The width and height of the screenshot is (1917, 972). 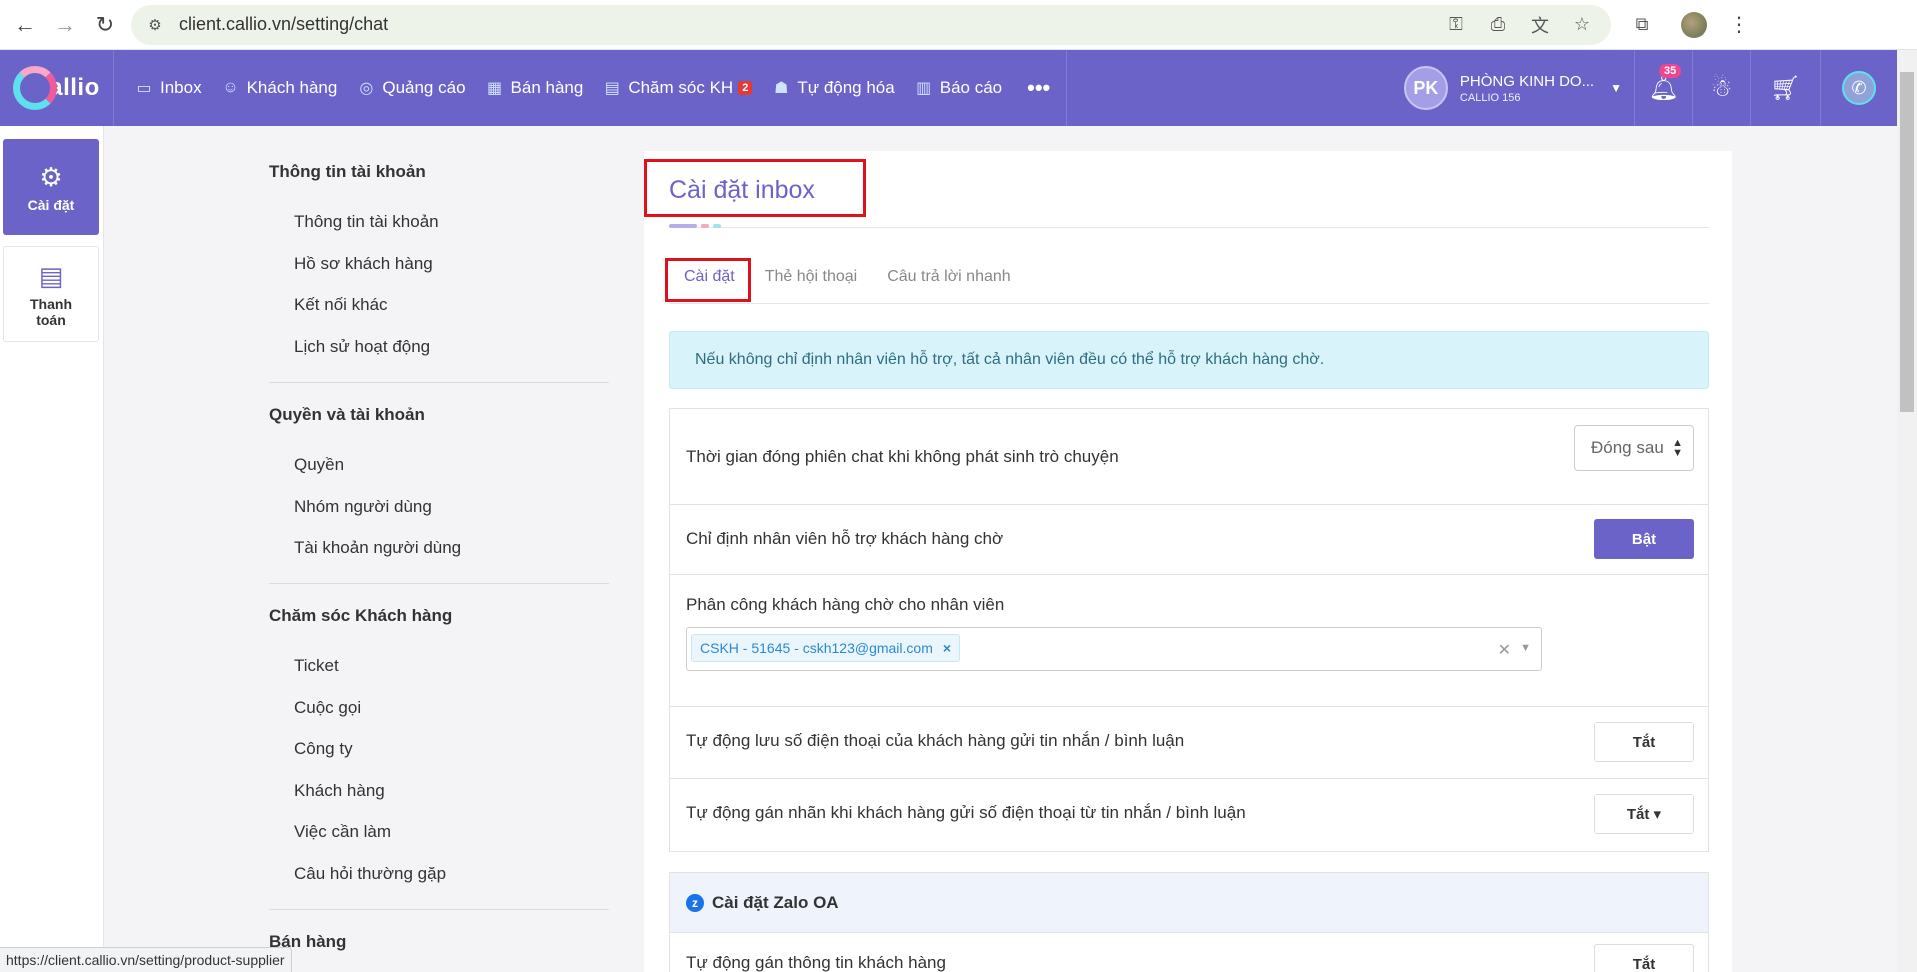 What do you see at coordinates (1677, 448) in the screenshot?
I see `select-arrows-icon: ▲ ▼` at bounding box center [1677, 448].